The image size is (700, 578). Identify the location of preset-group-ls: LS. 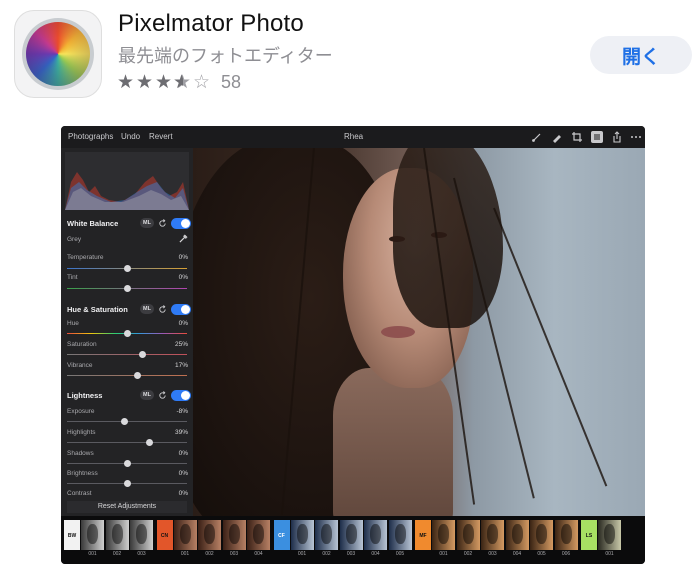
(589, 535).